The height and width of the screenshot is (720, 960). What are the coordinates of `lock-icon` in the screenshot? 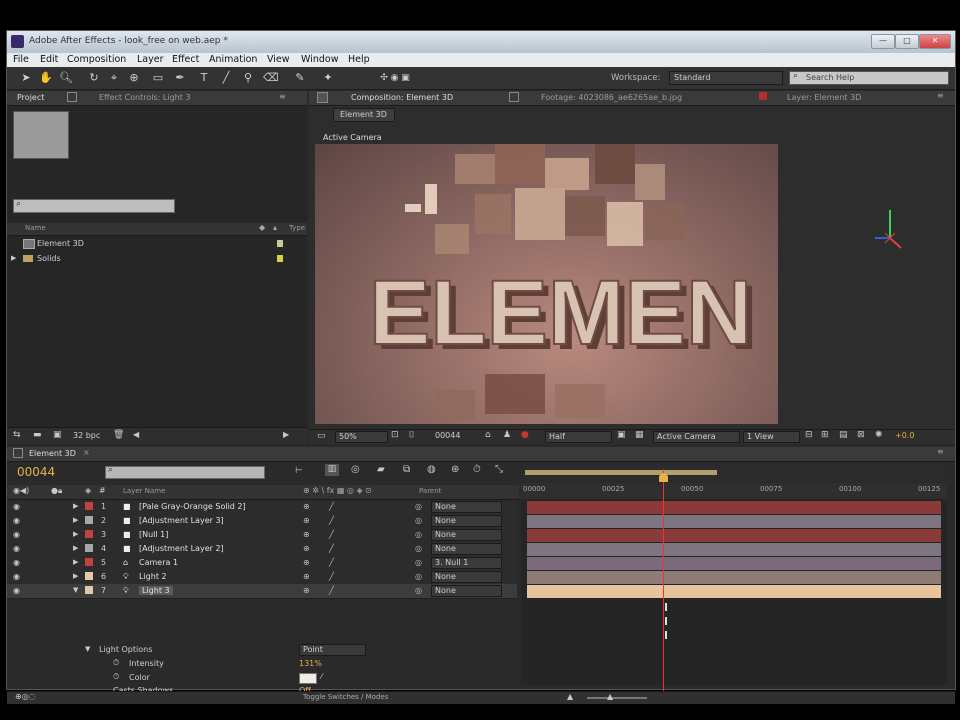 It's located at (72, 97).